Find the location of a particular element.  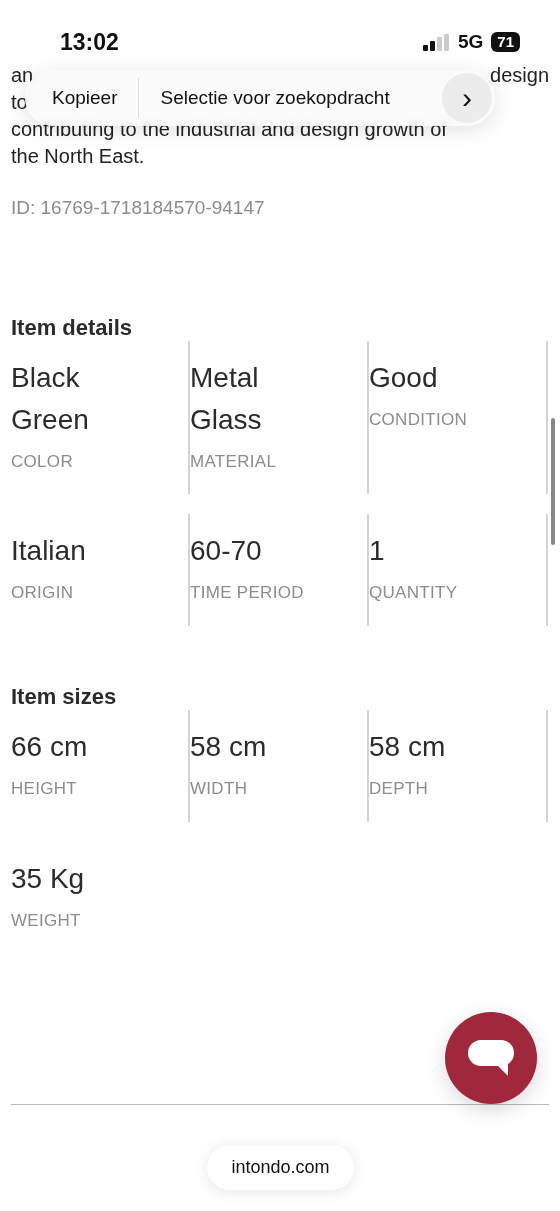

detail-value: Good is located at coordinates (404, 377).